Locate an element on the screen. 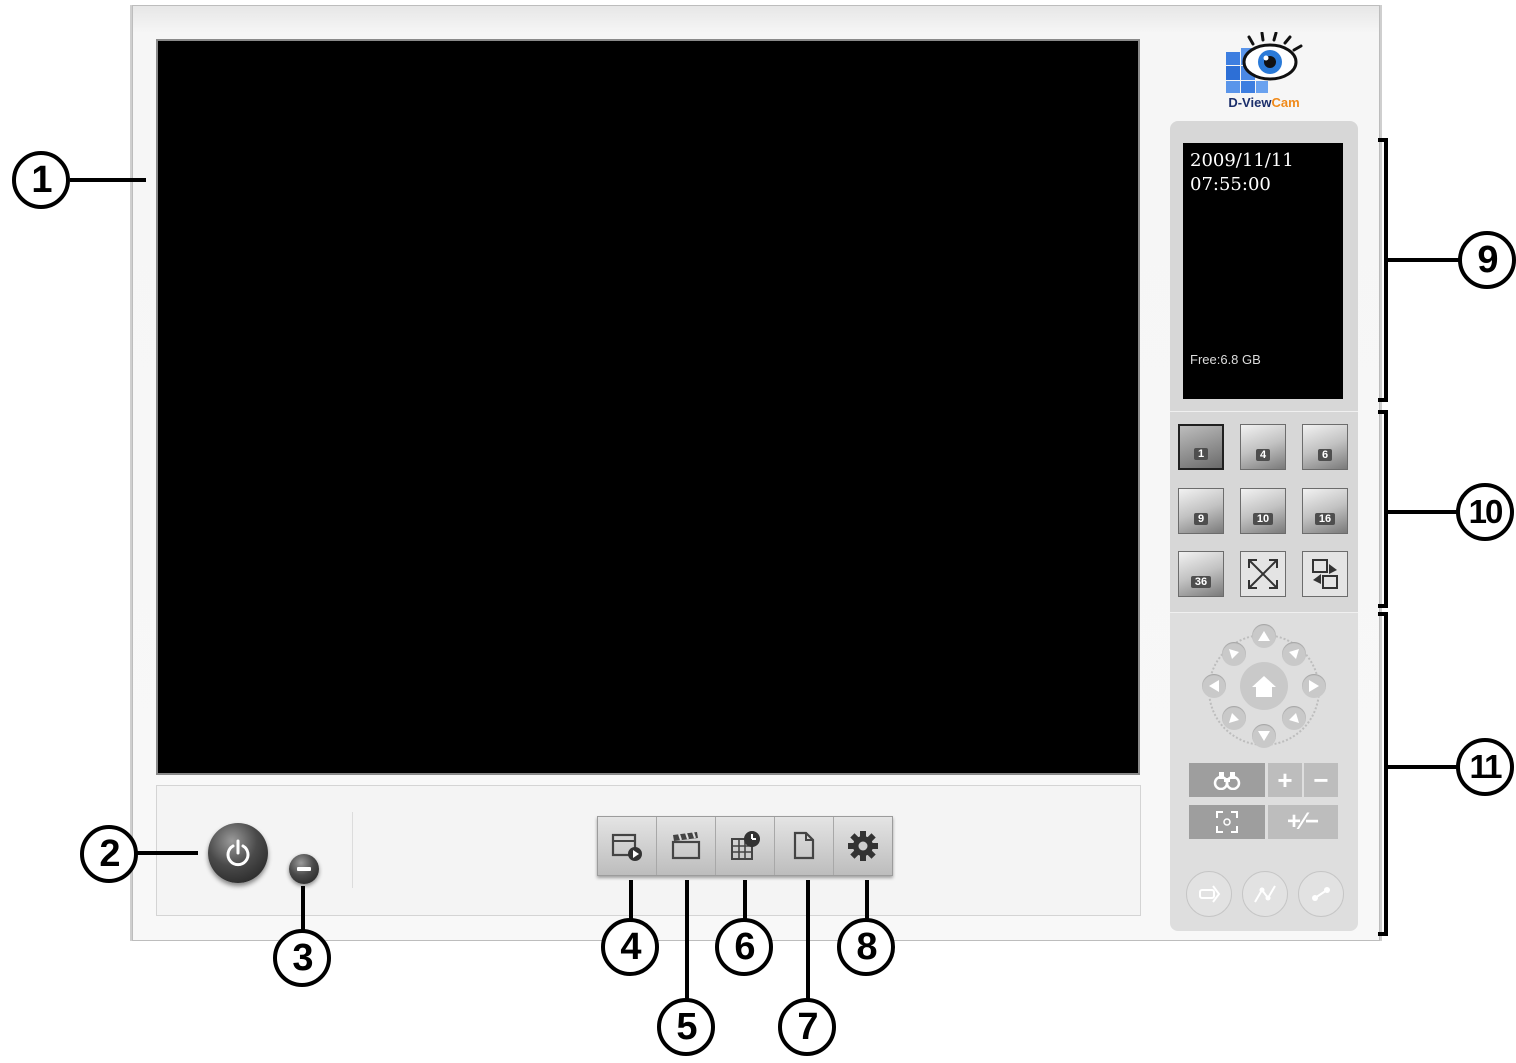 The height and width of the screenshot is (1063, 1516). free-space-readout: Free:6.8 GB is located at coordinates (1225, 359).